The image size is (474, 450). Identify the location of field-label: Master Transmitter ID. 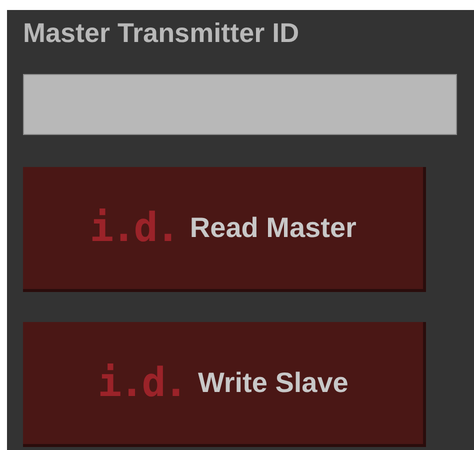
(161, 33).